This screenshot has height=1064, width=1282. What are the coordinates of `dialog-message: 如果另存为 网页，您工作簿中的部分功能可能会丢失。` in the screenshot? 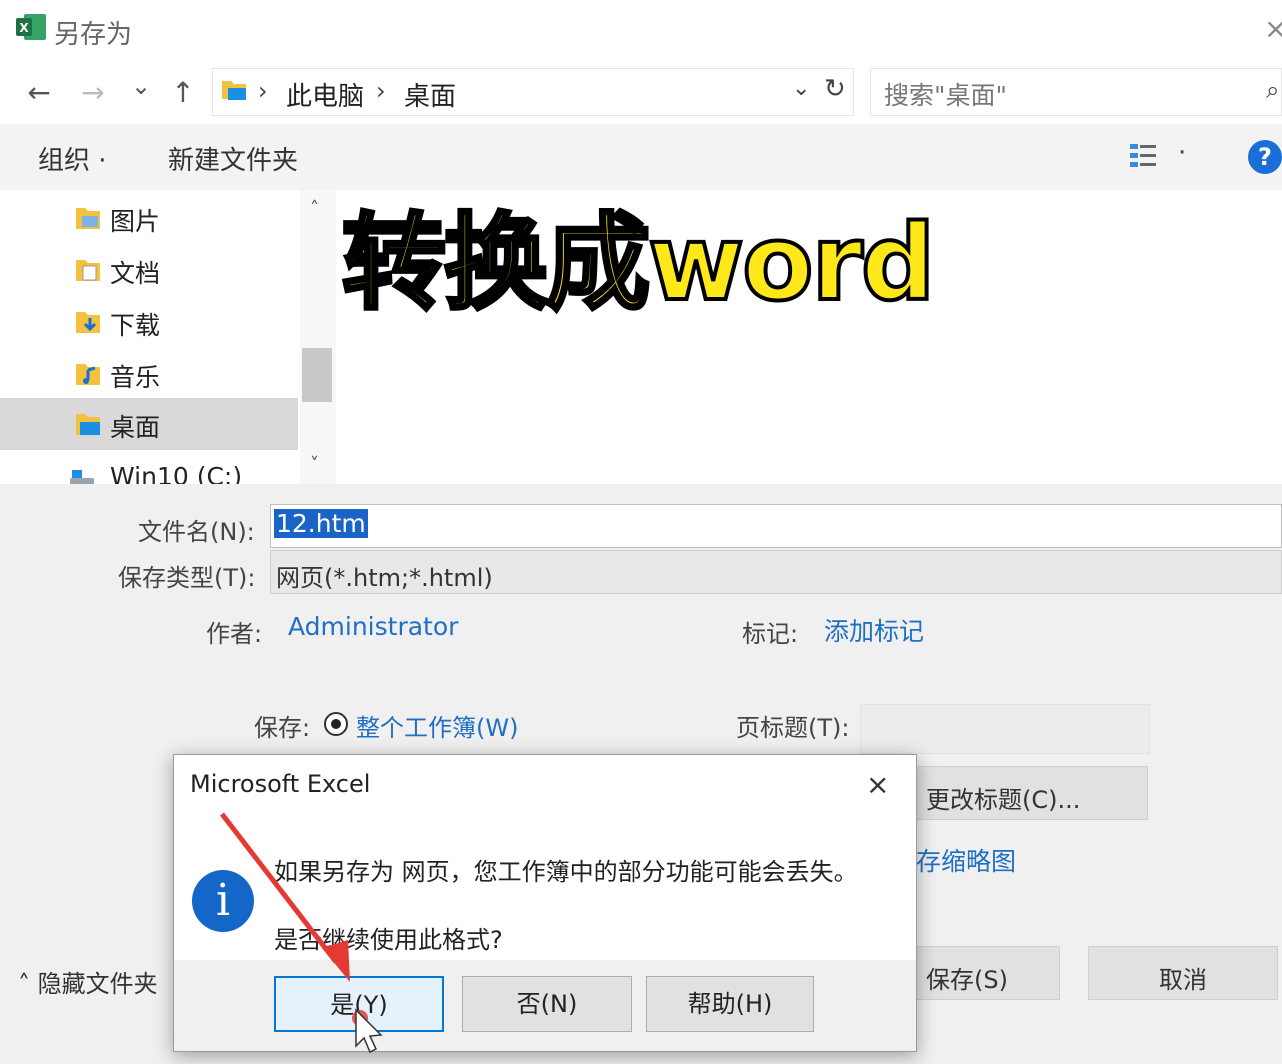 It's located at (566, 872).